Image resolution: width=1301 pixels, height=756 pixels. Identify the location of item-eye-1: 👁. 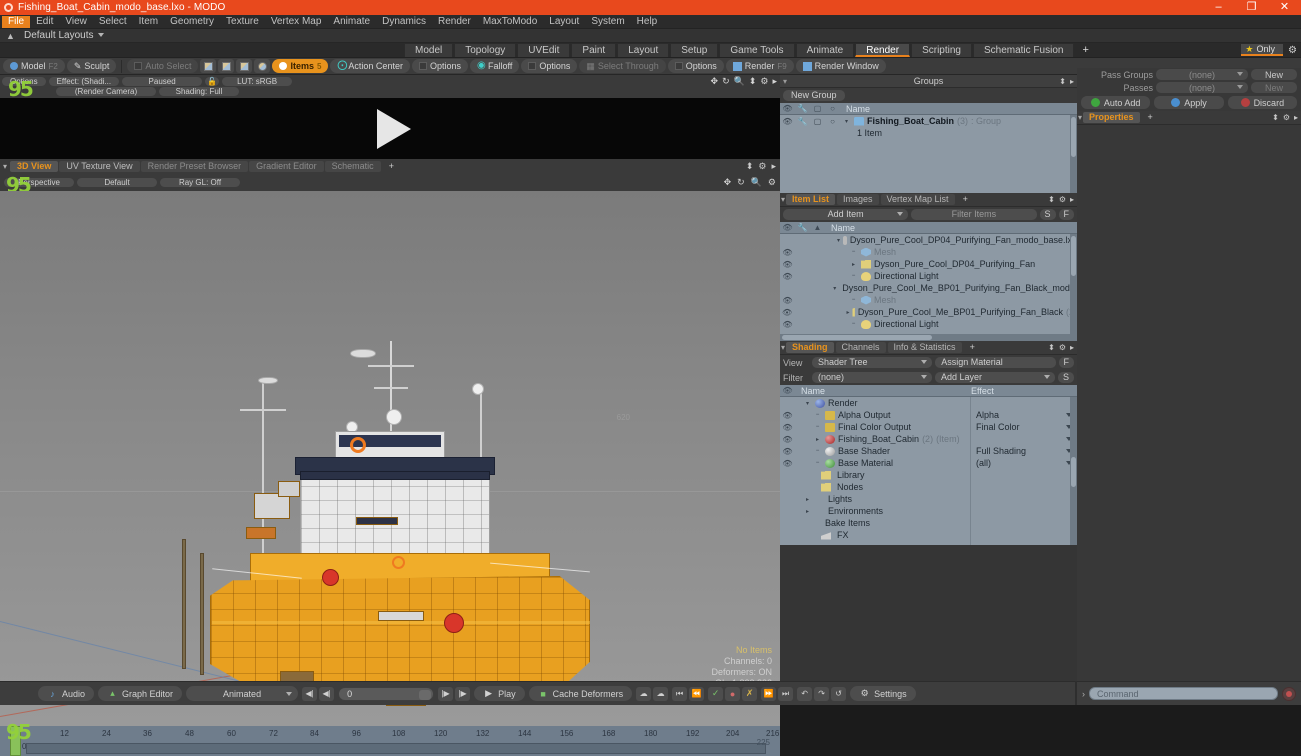
(787, 252).